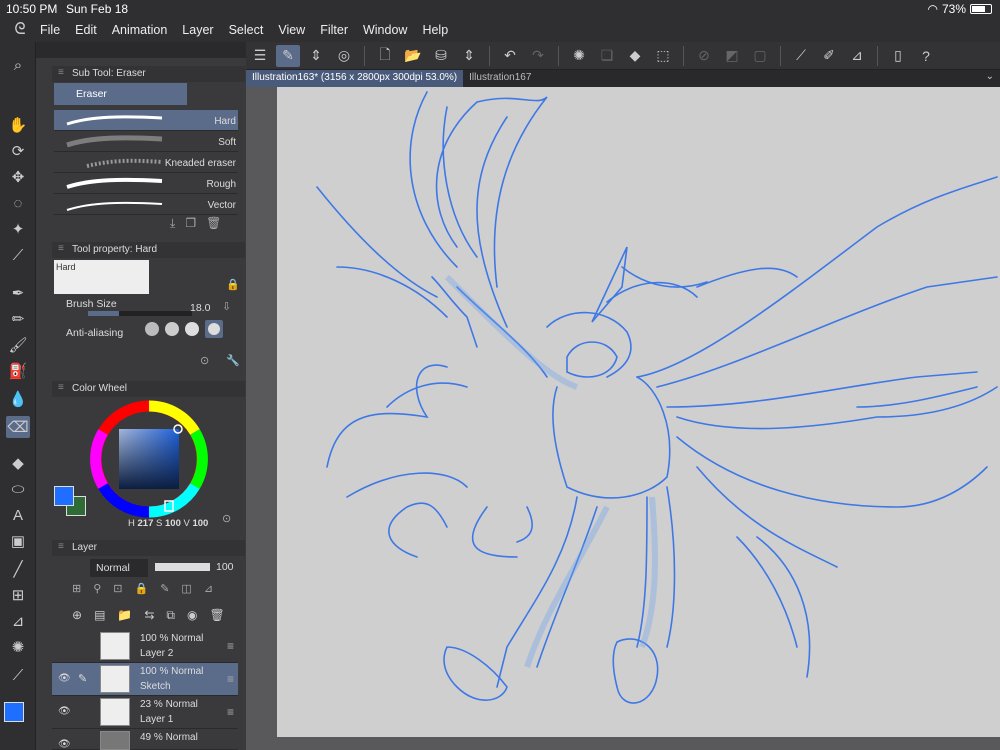  What do you see at coordinates (14, 712) in the screenshot?
I see `main-color-swatch` at bounding box center [14, 712].